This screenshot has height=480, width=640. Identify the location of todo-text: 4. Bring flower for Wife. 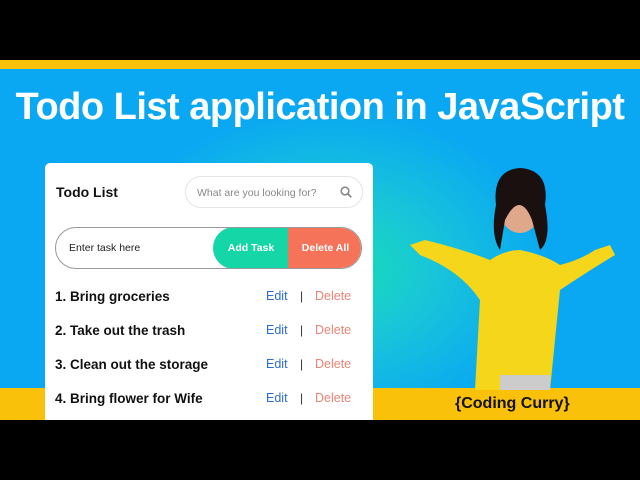
(129, 398).